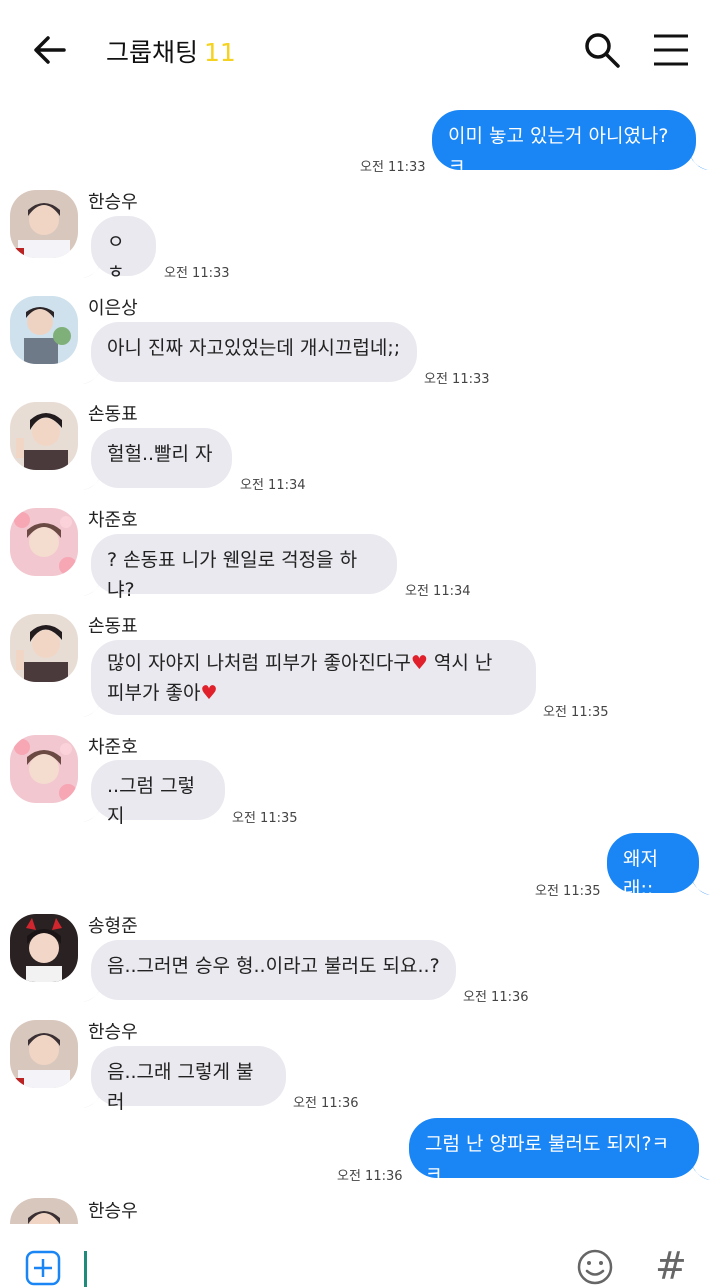  What do you see at coordinates (547, 1159) in the screenshot?
I see `message-text: 그럼 난 양파로 불러도 되지?ㅋㅋ` at bounding box center [547, 1159].